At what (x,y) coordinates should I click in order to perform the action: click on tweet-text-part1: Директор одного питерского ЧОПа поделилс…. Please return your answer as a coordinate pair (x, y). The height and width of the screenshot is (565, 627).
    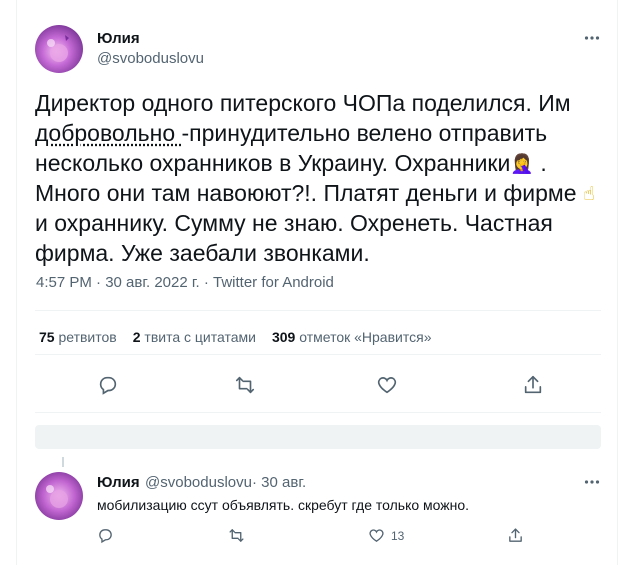
    Looking at the image, I should click on (303, 103).